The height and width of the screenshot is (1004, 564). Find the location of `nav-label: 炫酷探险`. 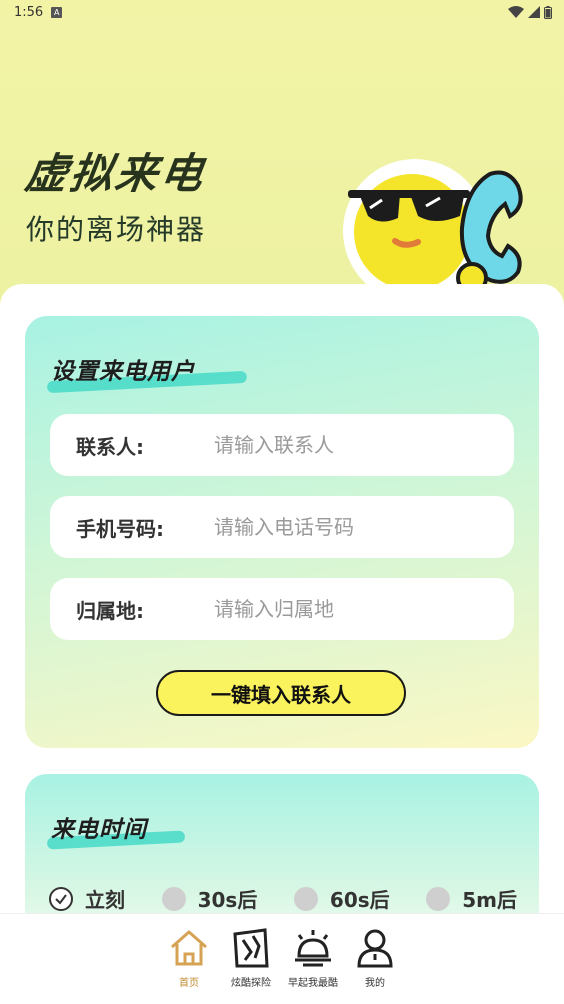

nav-label: 炫酷探险 is located at coordinates (251, 983).